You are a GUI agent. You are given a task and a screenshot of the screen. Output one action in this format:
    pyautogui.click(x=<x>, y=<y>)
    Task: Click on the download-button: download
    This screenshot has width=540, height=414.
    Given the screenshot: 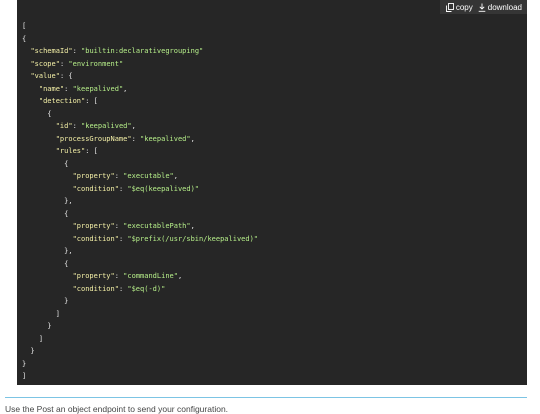 What is the action you would take?
    pyautogui.click(x=500, y=7)
    